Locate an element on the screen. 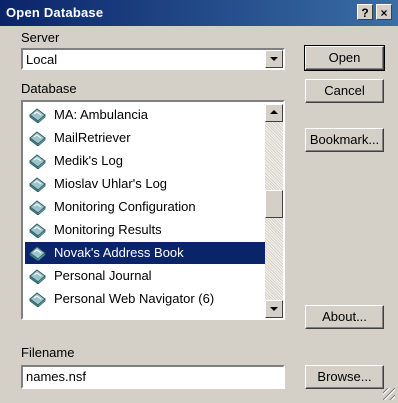  scroll-up-button is located at coordinates (274, 113).